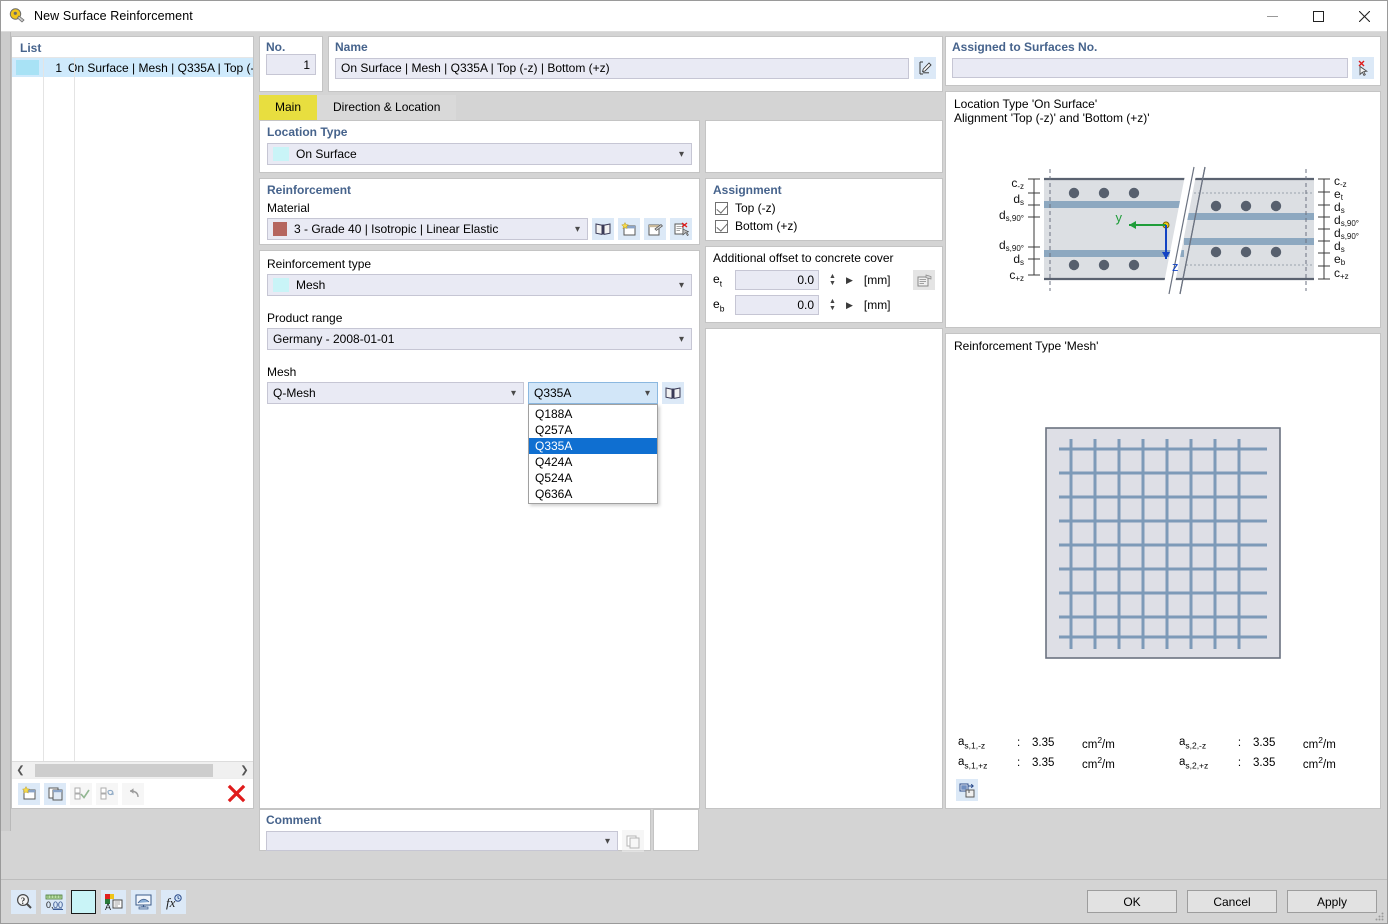  What do you see at coordinates (55, 793) in the screenshot?
I see `copy-item-button` at bounding box center [55, 793].